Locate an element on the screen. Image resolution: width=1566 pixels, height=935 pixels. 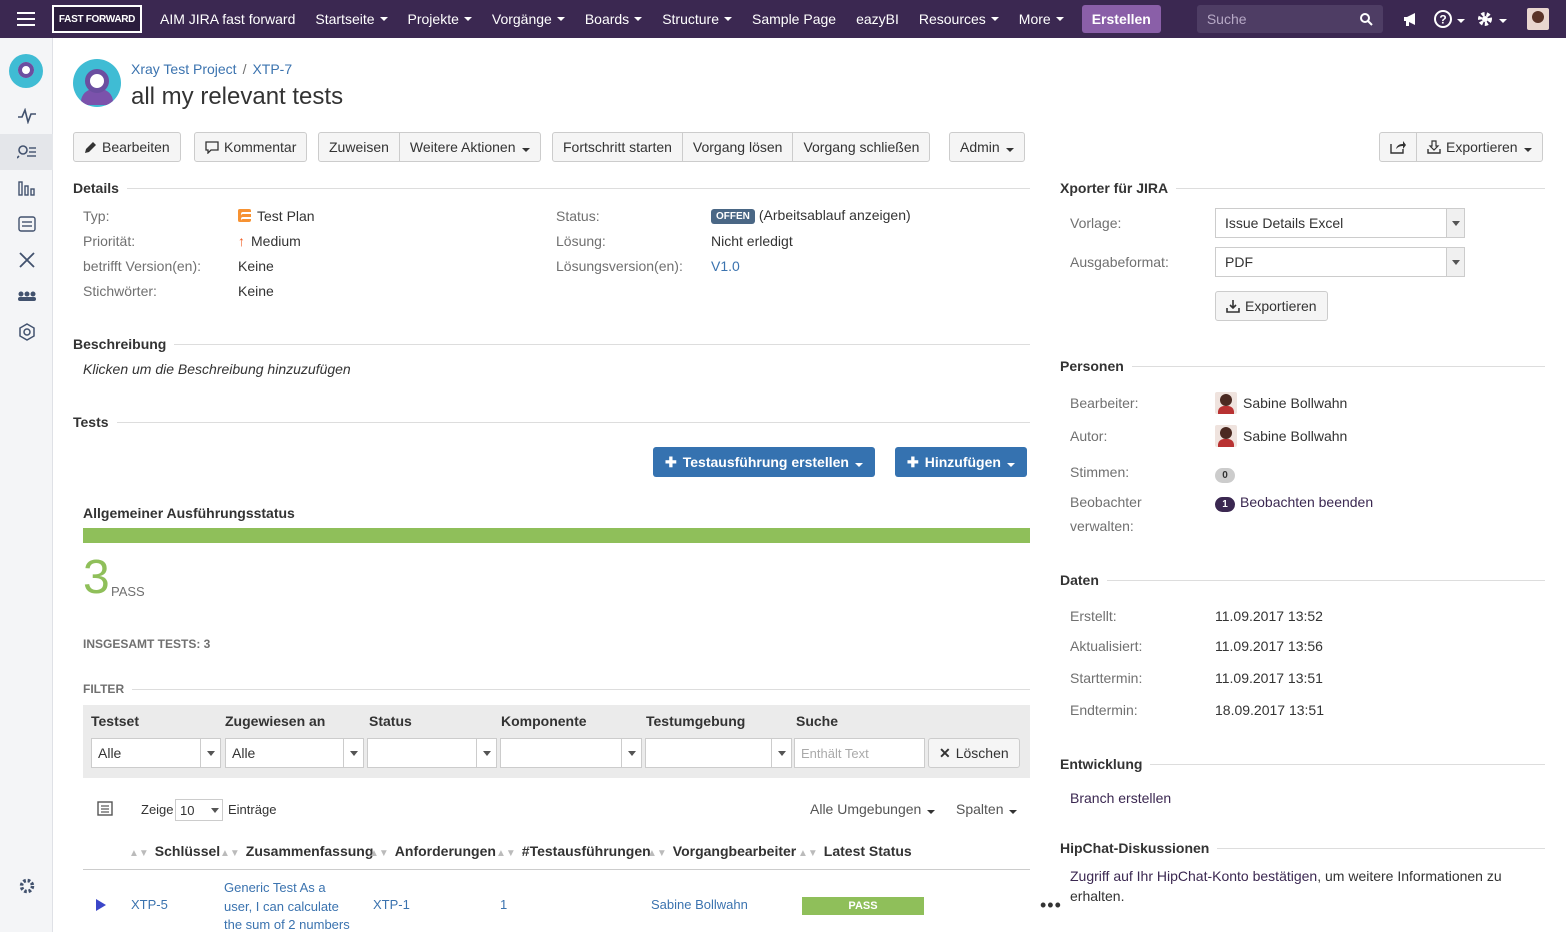
menu-icon is located at coordinates (26, 19).